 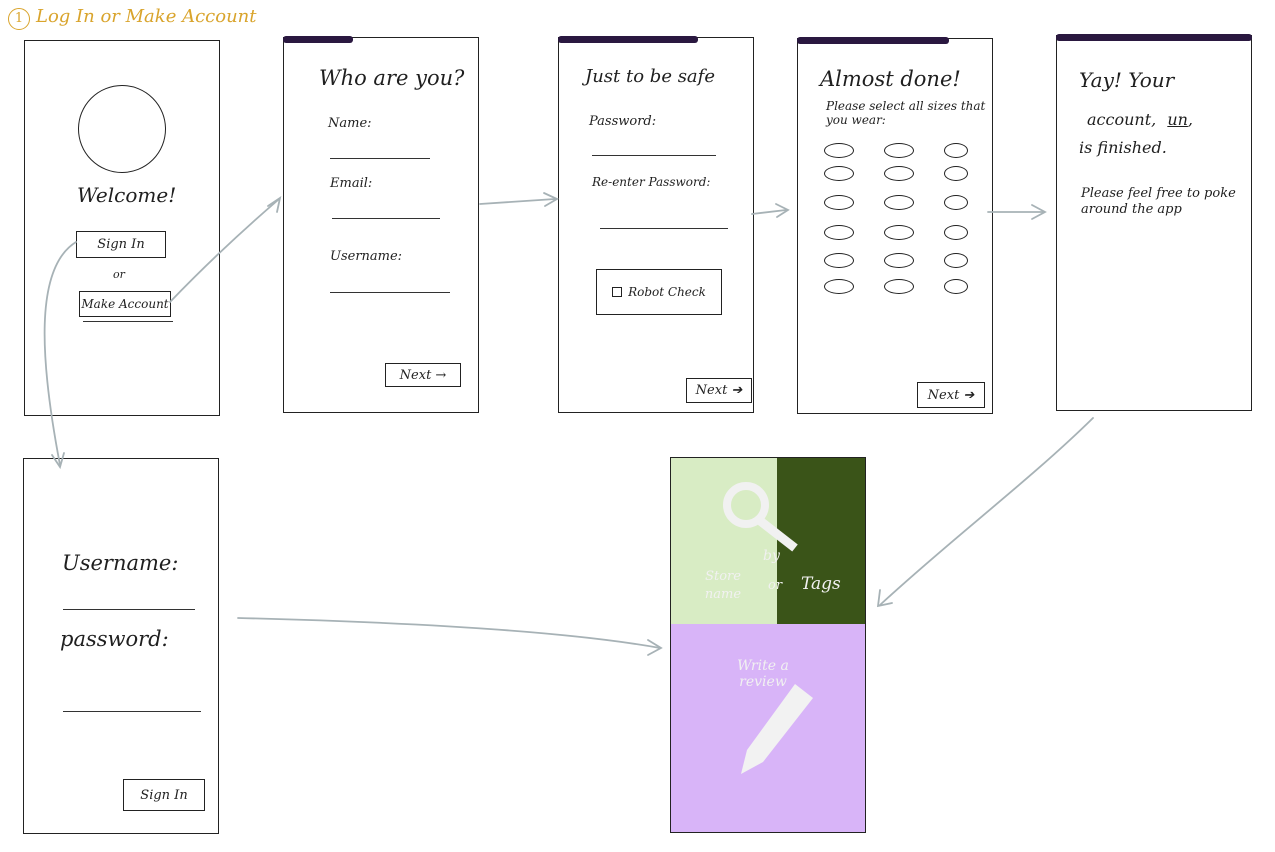 I want to click on finished-note: Please feel free to poke around the app, so click(x=1158, y=201).